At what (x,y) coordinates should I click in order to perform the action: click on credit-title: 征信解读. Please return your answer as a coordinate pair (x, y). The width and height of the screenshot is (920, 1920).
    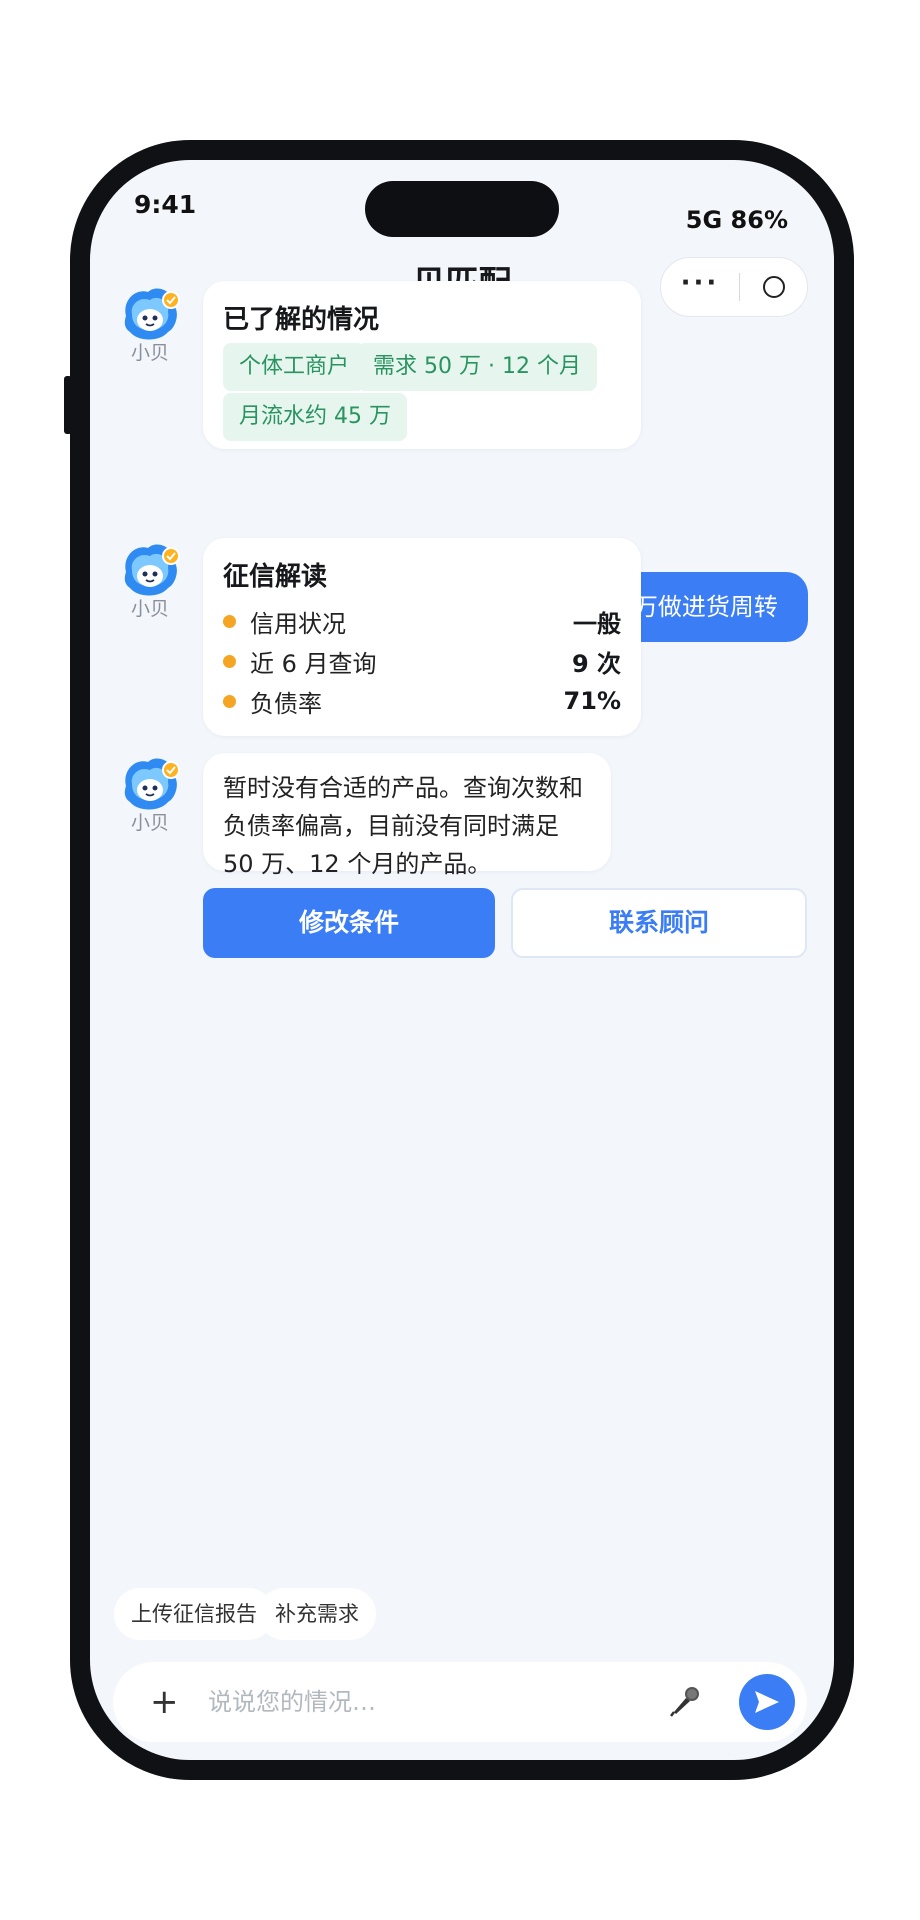
    Looking at the image, I should click on (275, 577).